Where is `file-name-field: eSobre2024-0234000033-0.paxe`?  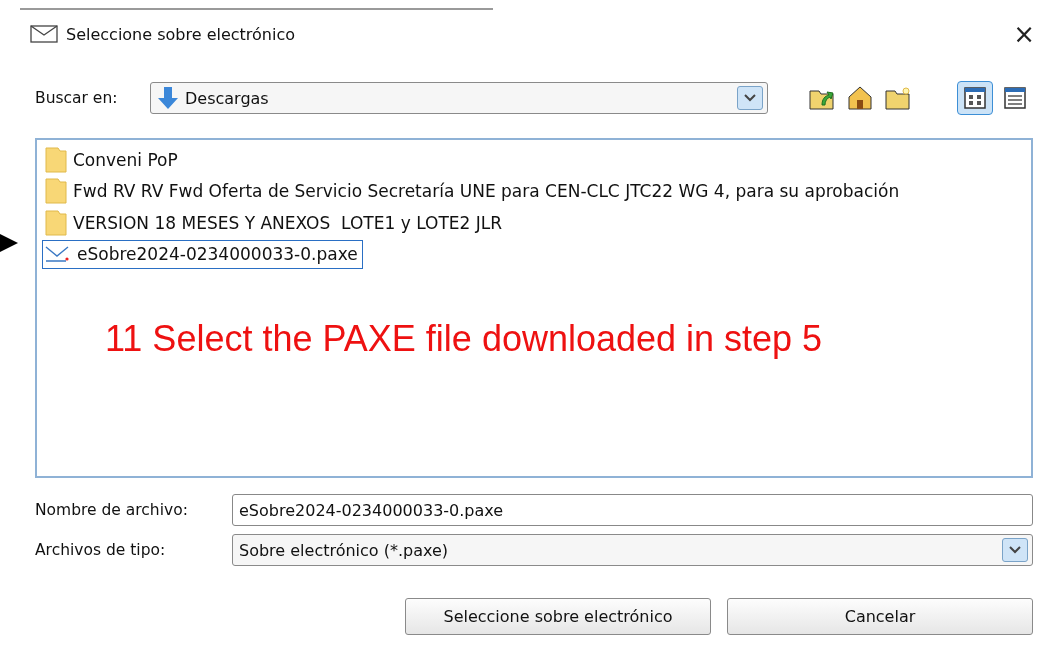
file-name-field: eSobre2024-0234000033-0.paxe is located at coordinates (632, 510).